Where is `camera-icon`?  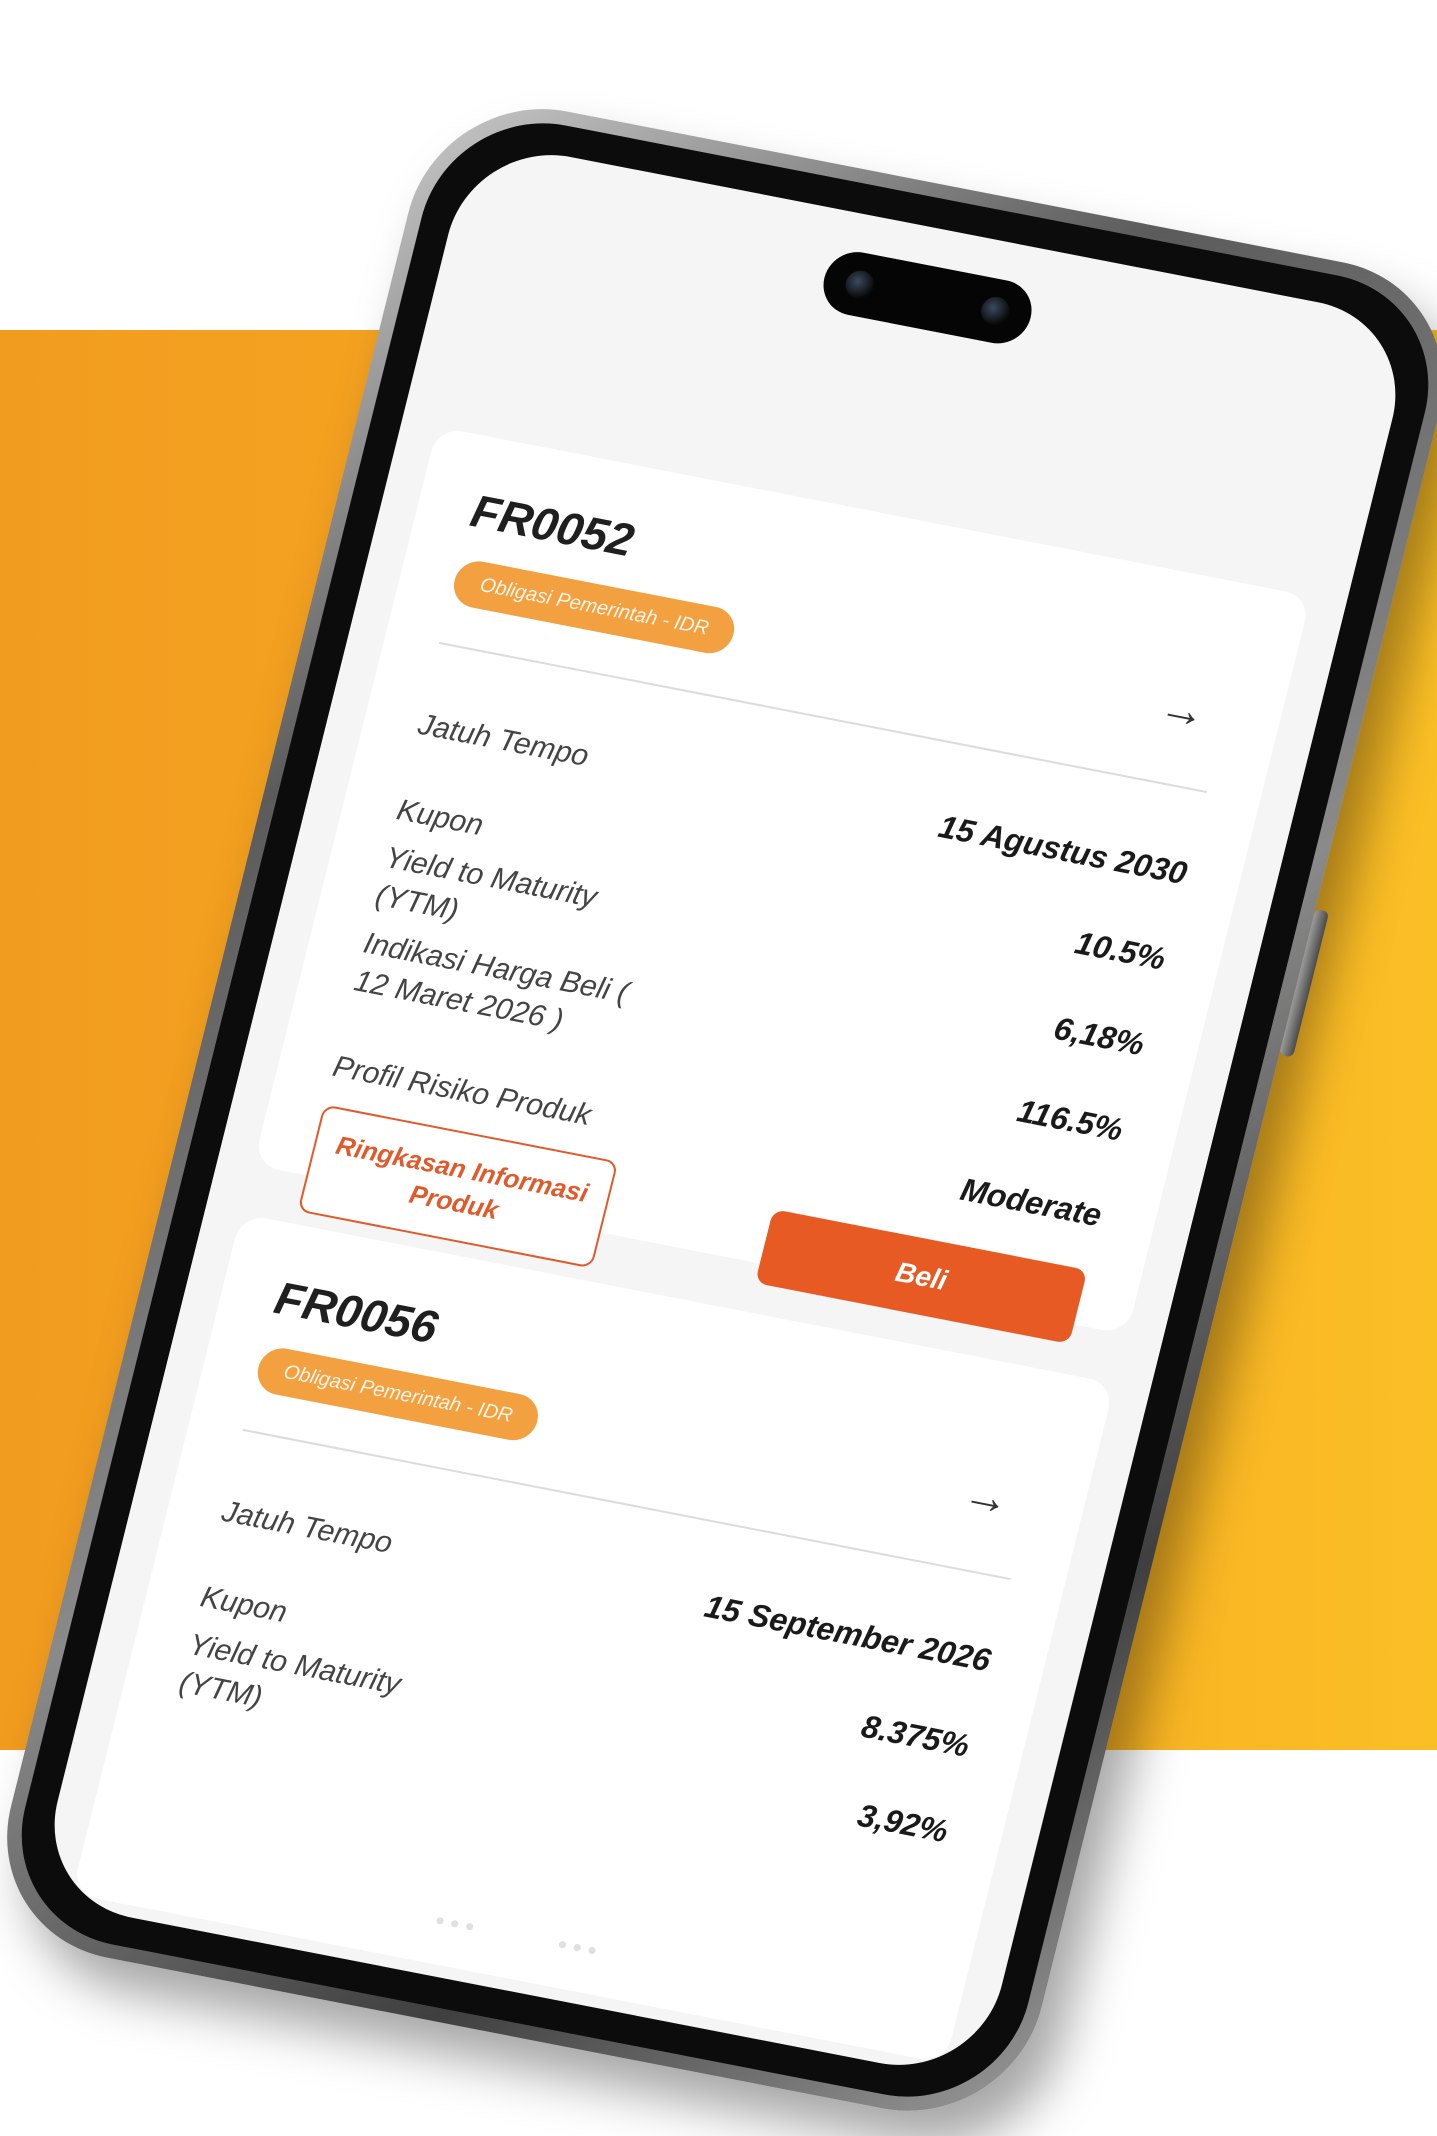 camera-icon is located at coordinates (859, 284).